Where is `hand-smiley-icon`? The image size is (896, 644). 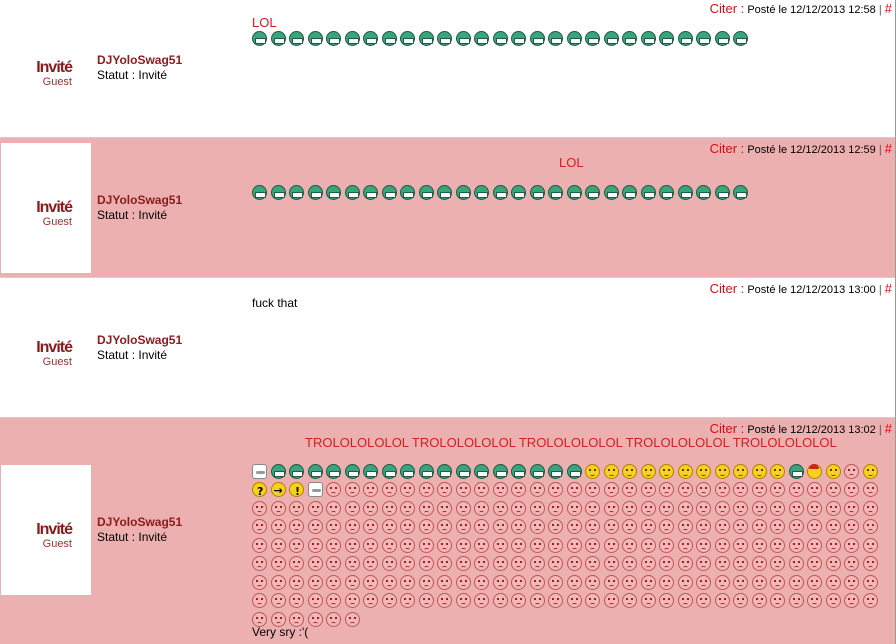
hand-smiley-icon is located at coordinates (259, 471).